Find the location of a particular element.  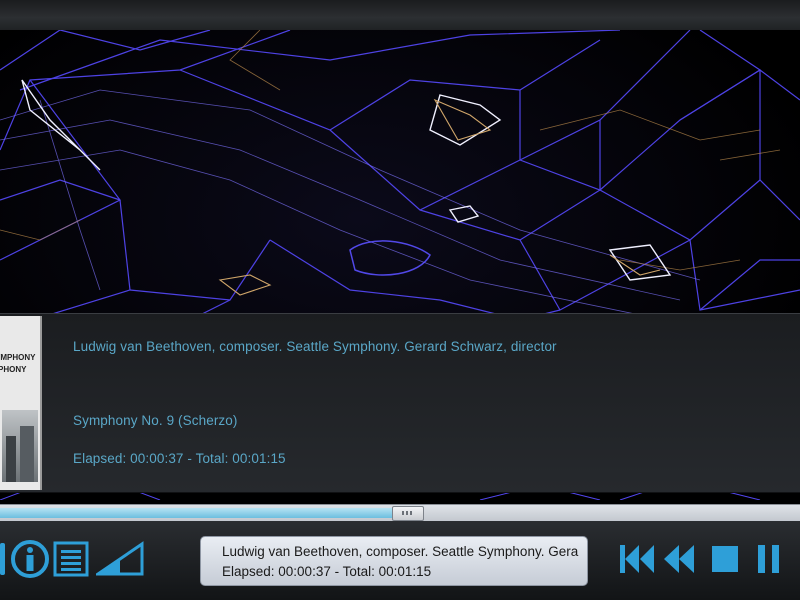

stop-button is located at coordinates (725, 559).